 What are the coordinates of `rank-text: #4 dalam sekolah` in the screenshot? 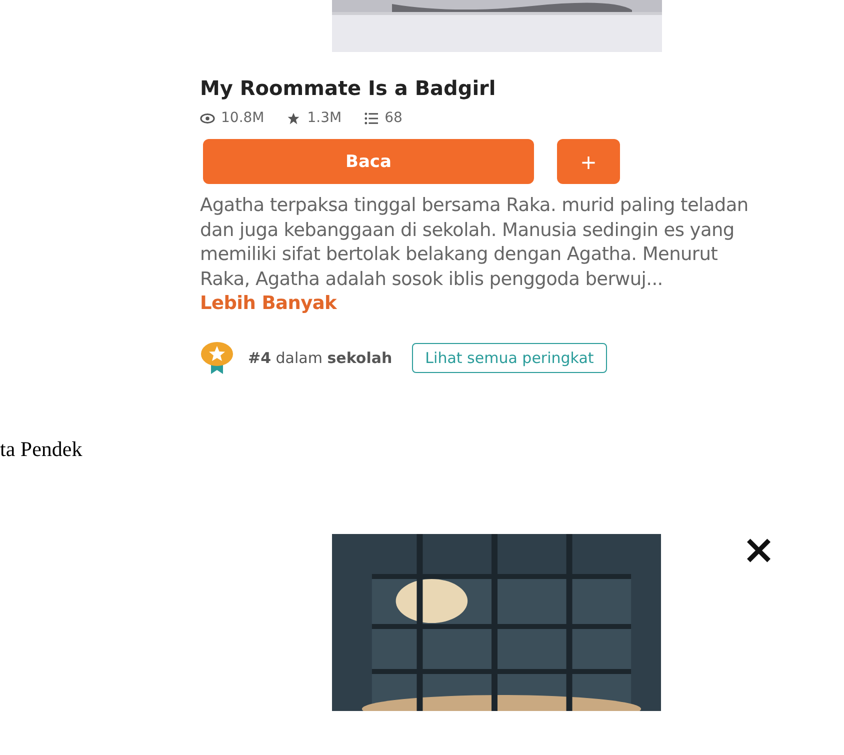 It's located at (320, 357).